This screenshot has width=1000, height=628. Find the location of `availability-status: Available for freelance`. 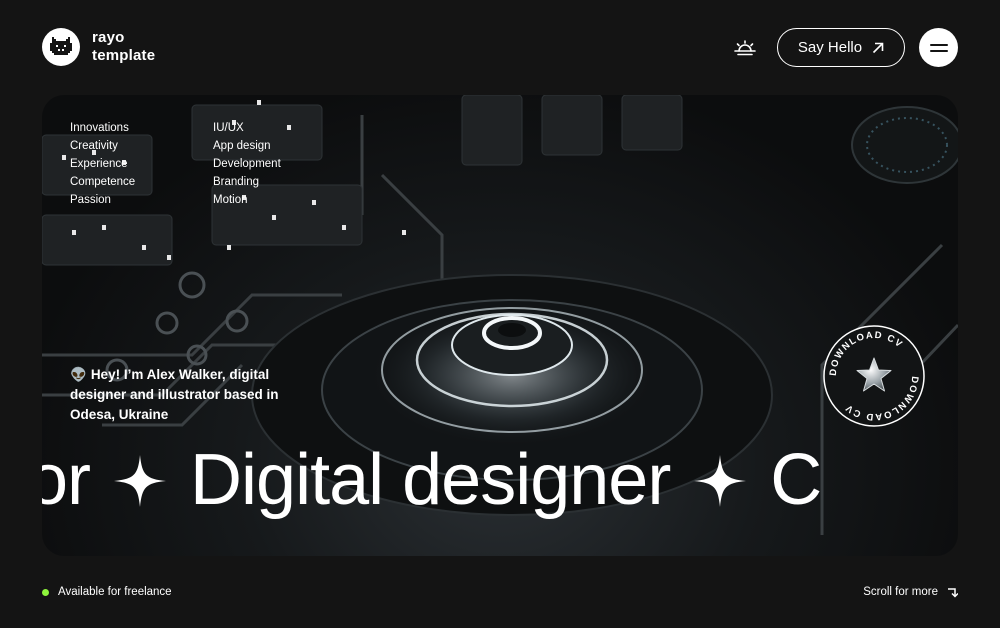

availability-status: Available for freelance is located at coordinates (107, 592).